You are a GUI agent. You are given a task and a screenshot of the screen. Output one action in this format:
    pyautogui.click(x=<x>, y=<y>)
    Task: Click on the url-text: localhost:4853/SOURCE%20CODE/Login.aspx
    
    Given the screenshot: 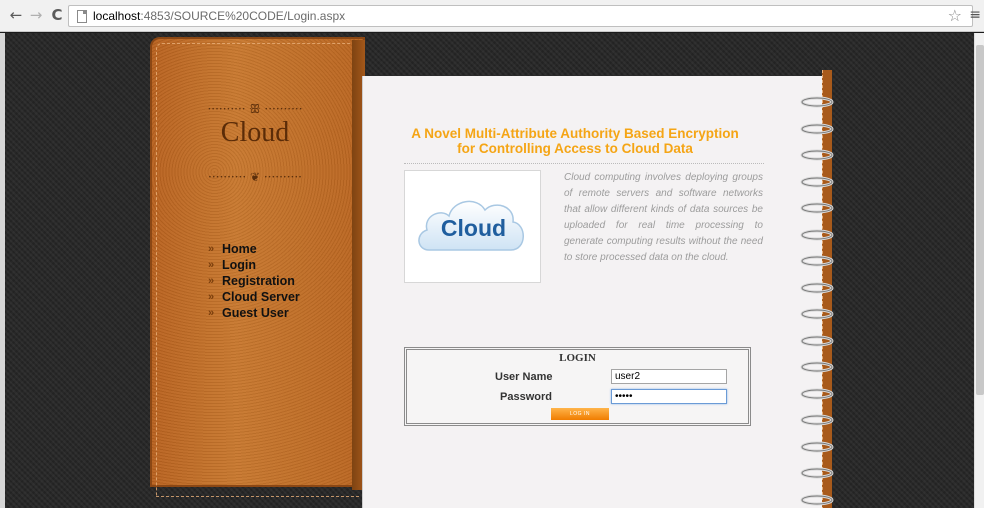 What is the action you would take?
    pyautogui.click(x=219, y=16)
    